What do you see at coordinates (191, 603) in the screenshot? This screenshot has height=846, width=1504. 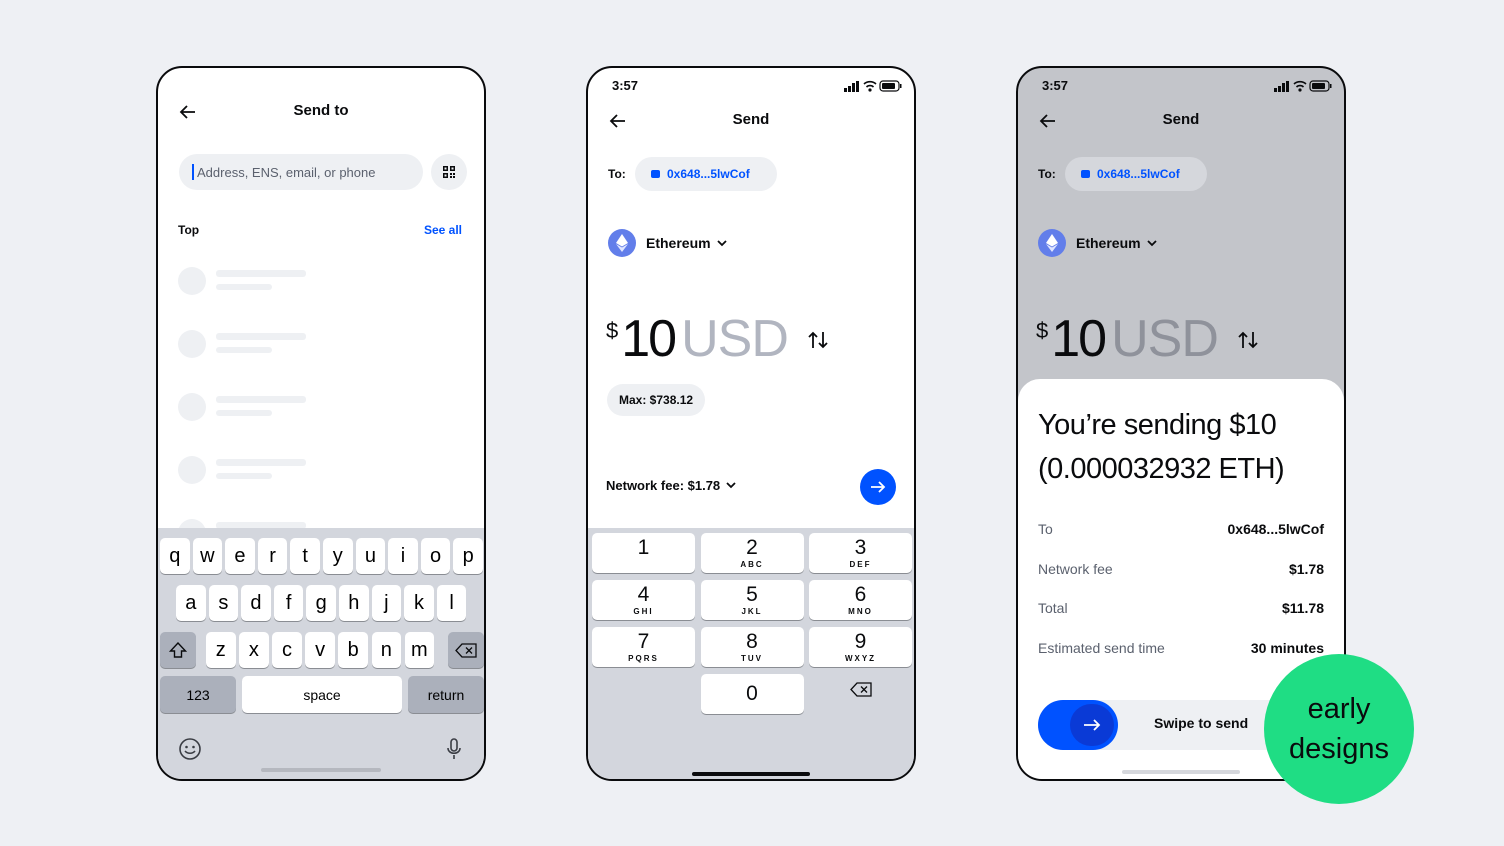 I see `key-a: a` at bounding box center [191, 603].